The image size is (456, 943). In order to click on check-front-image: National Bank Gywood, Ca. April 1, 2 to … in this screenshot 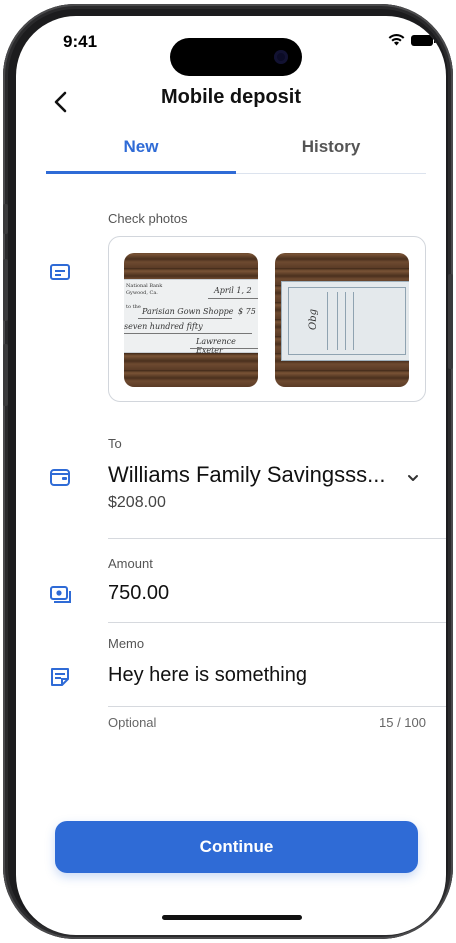, I will do `click(191, 317)`.